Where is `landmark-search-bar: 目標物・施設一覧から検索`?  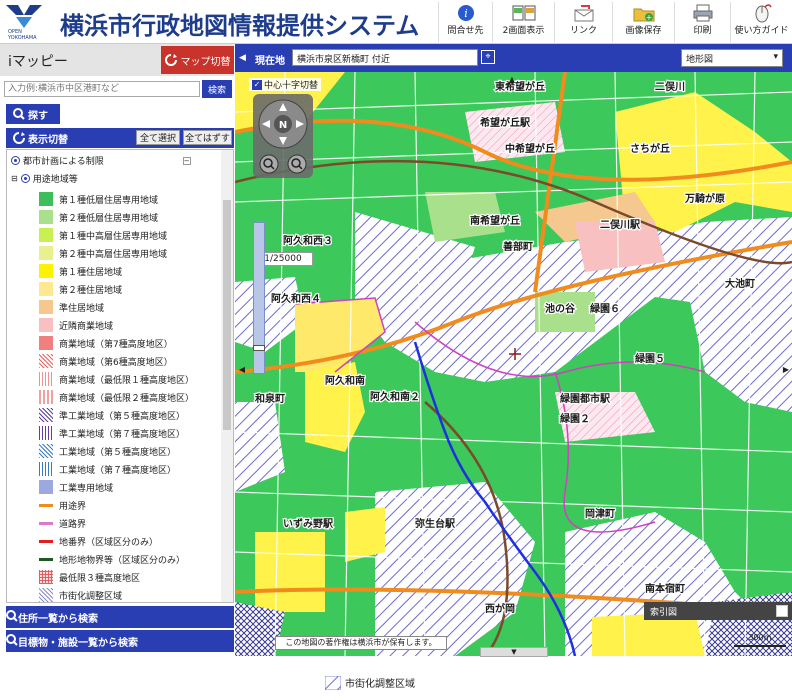
landmark-search-bar: 目標物・施設一覧から検索 is located at coordinates (120, 641).